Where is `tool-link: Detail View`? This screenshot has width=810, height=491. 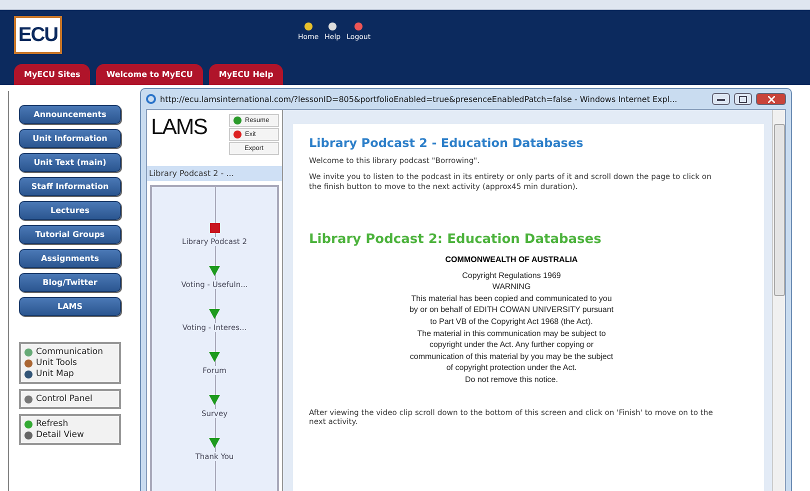
tool-link: Detail View is located at coordinates (70, 435).